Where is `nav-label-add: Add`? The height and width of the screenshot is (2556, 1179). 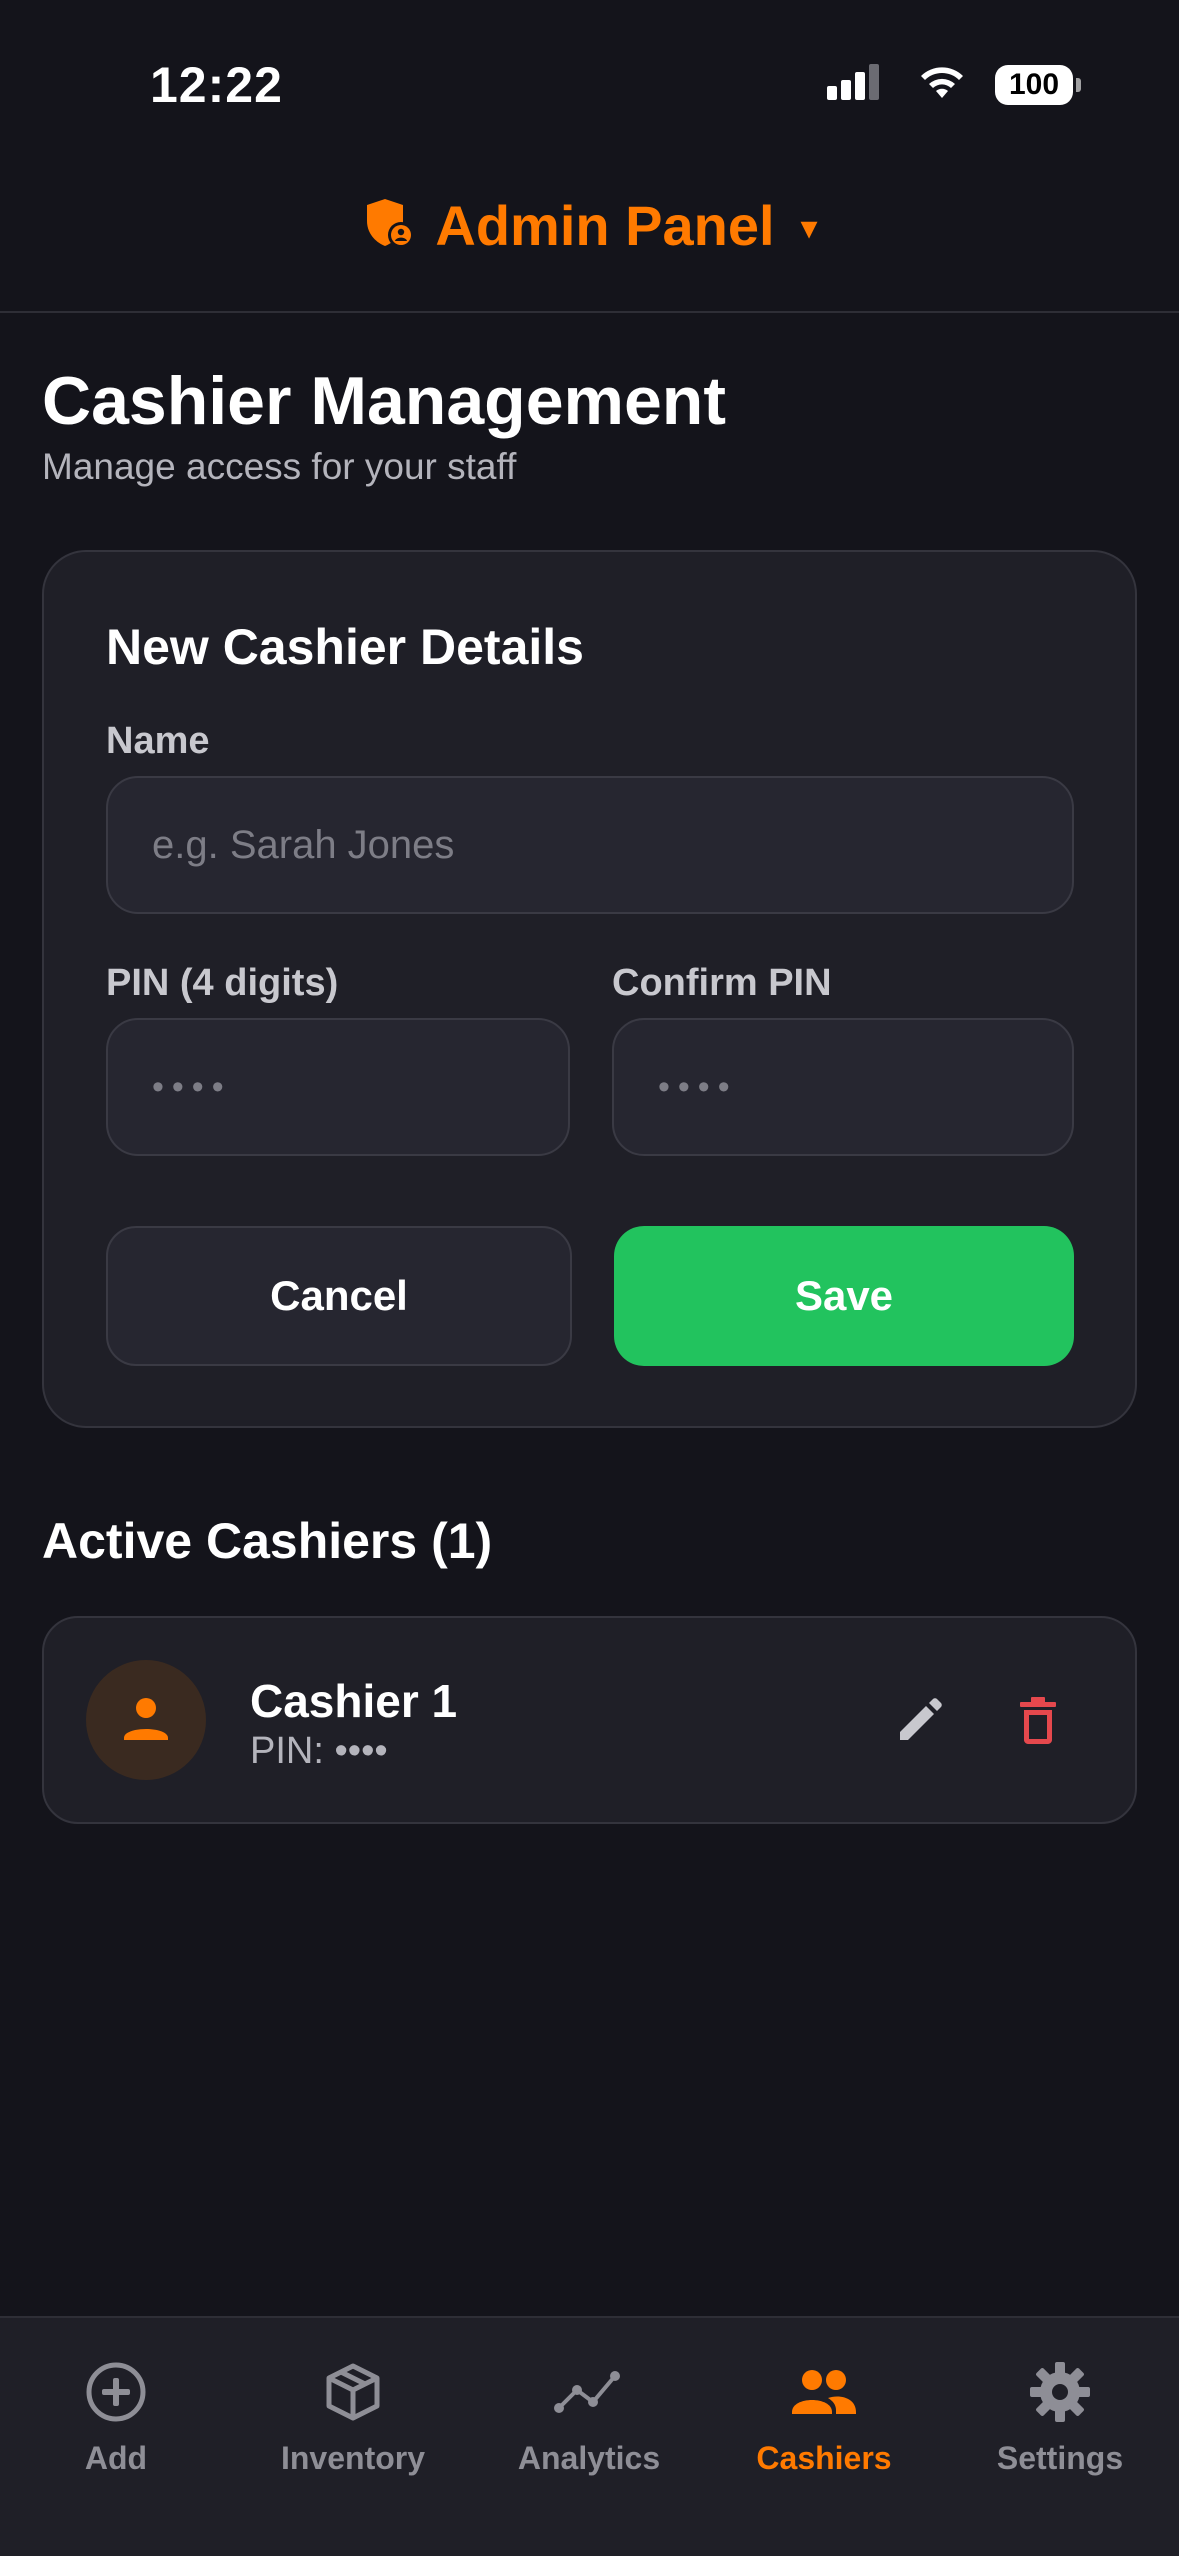
nav-label-add: Add is located at coordinates (116, 2458).